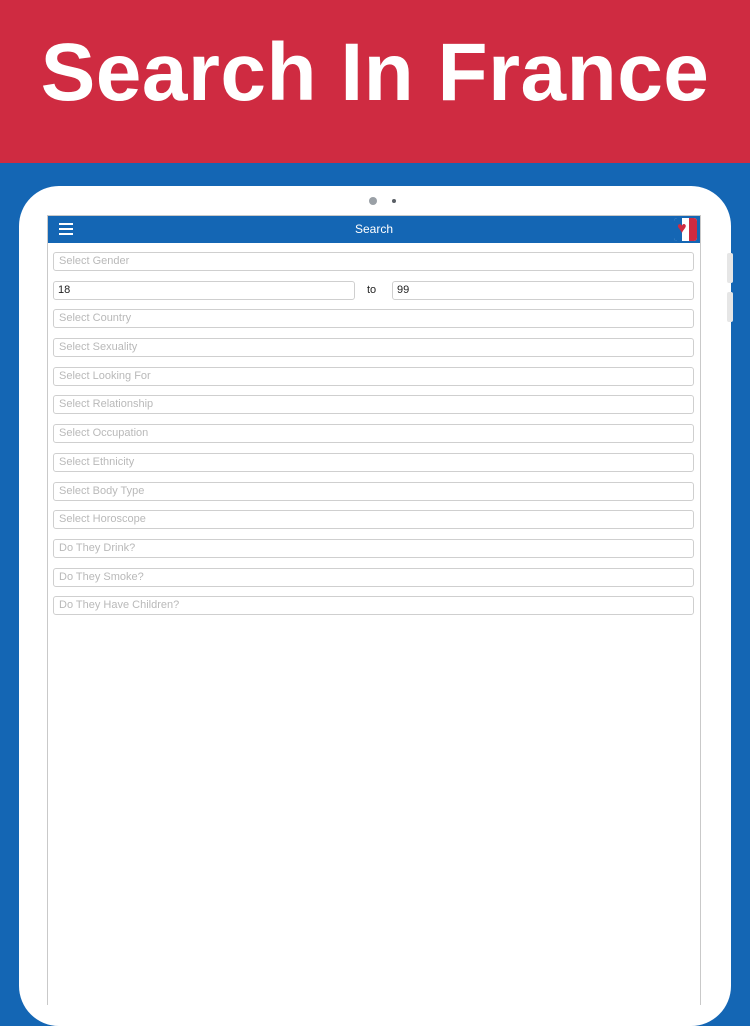  I want to click on select-placeholder: Select Occupation, so click(104, 433).